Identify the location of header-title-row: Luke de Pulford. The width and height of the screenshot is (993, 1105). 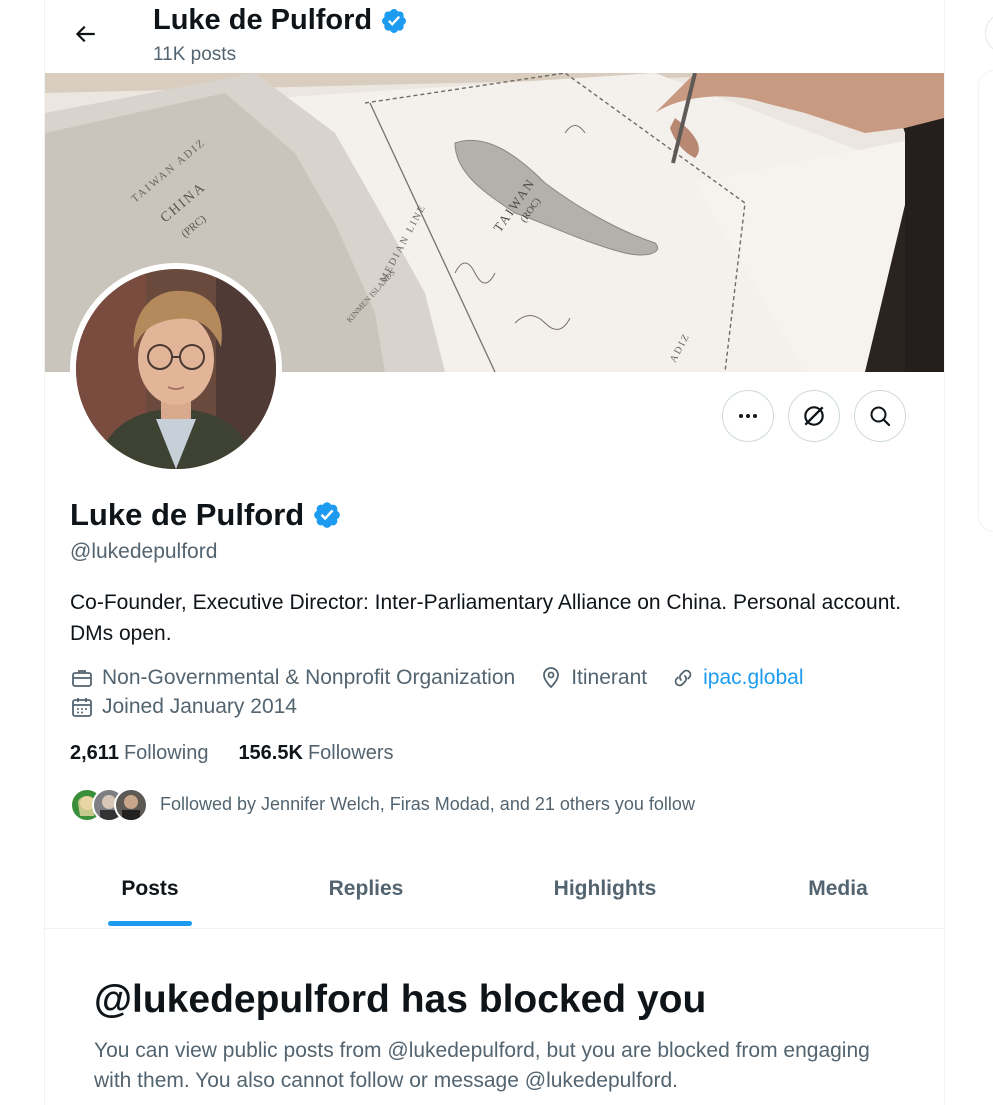
(280, 20).